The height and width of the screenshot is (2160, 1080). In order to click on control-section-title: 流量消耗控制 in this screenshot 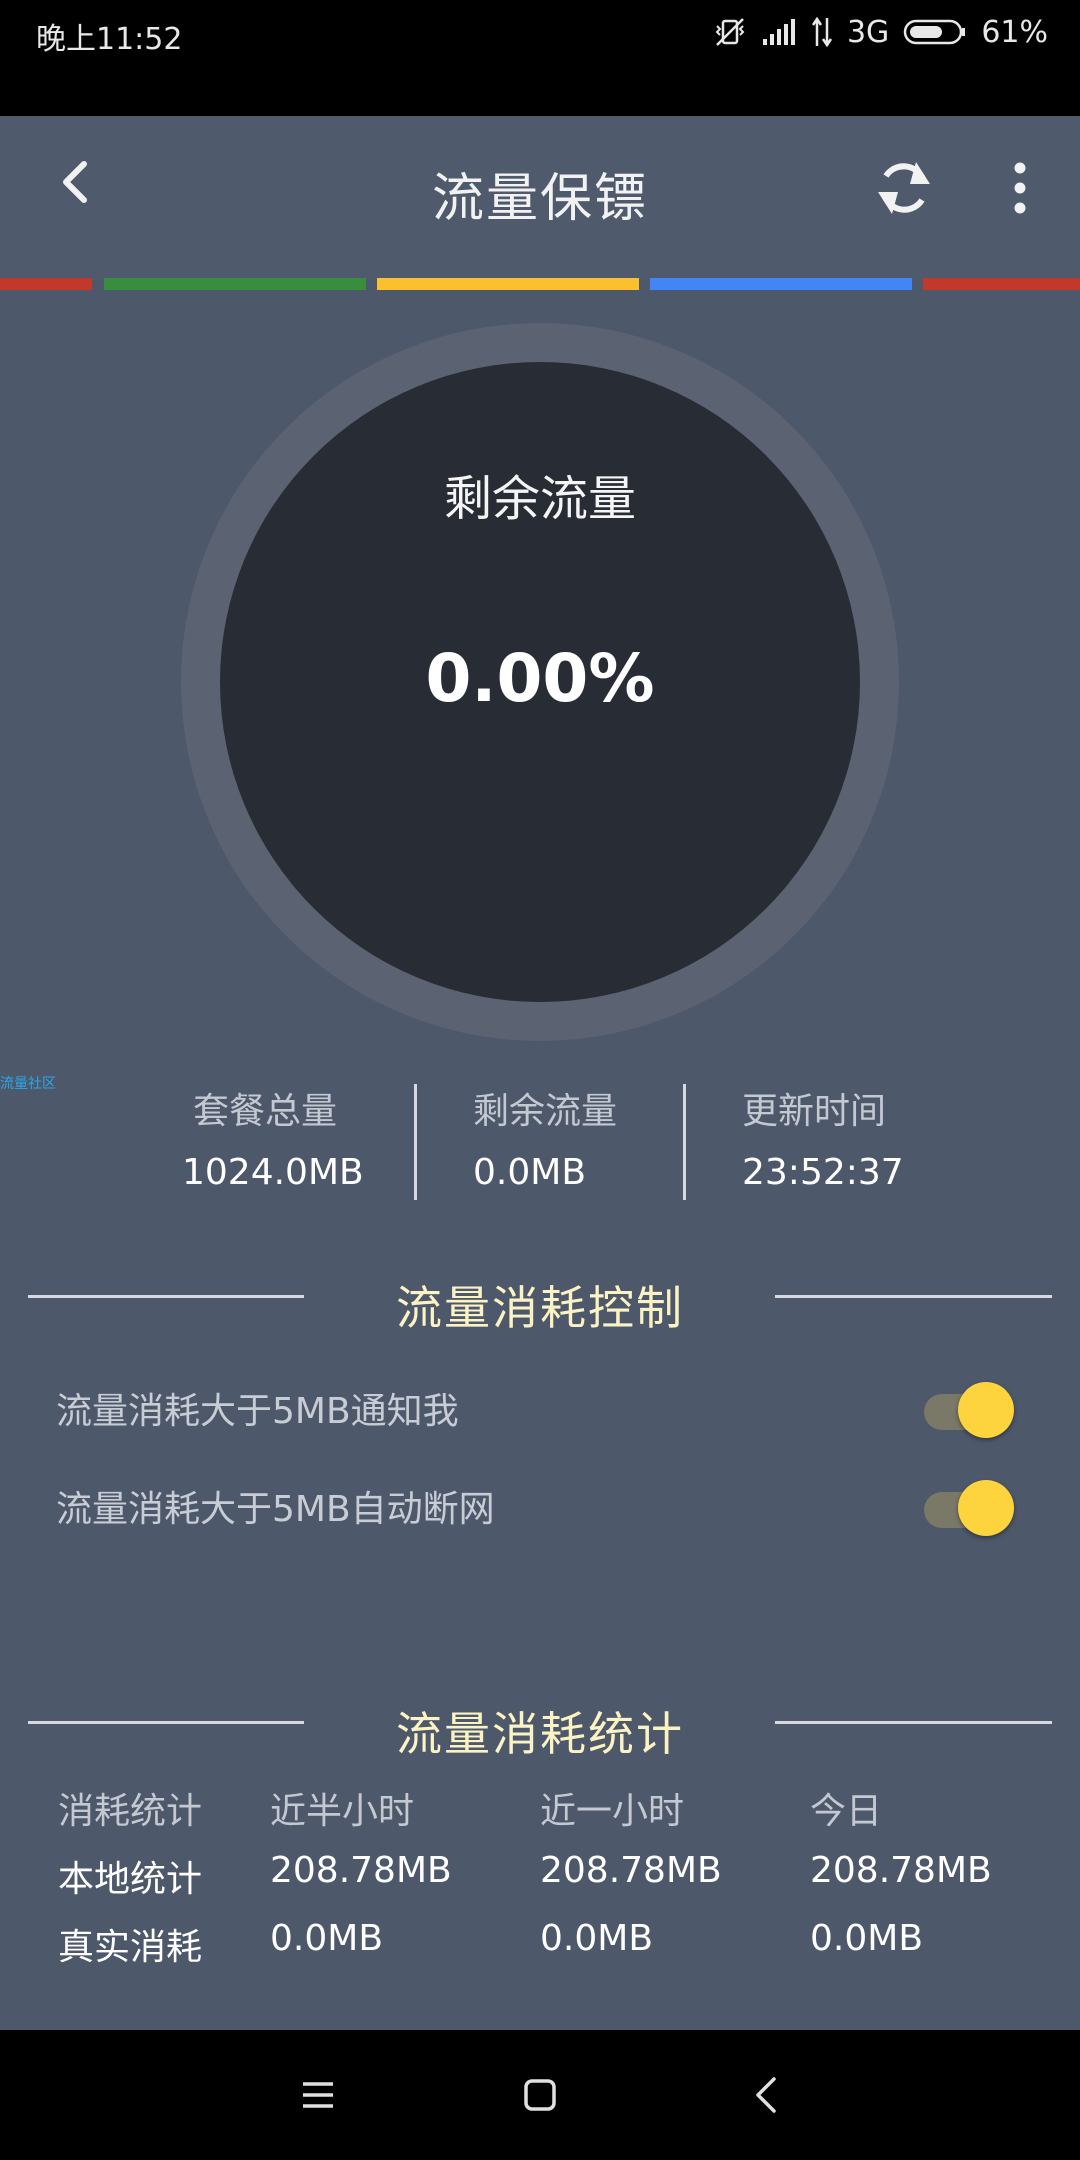, I will do `click(540, 1308)`.